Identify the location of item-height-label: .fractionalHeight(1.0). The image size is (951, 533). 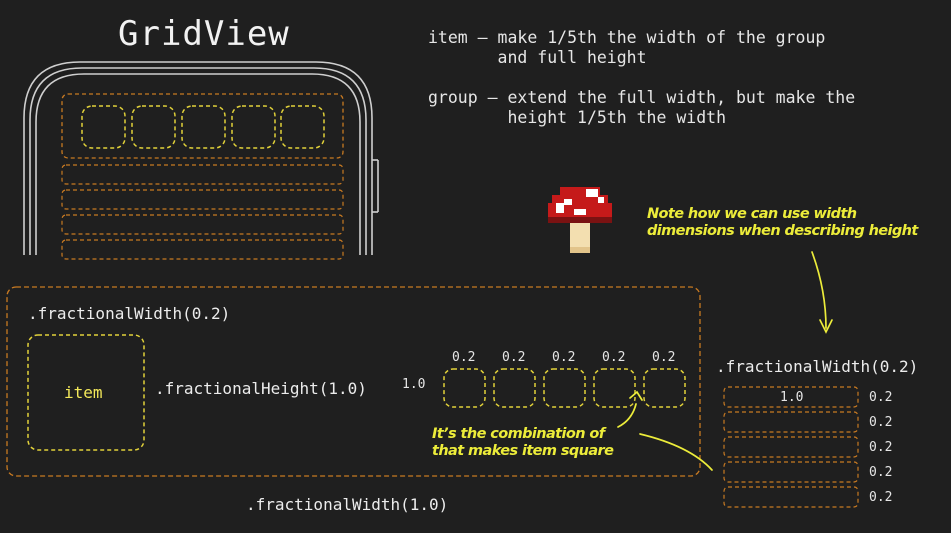
(261, 388).